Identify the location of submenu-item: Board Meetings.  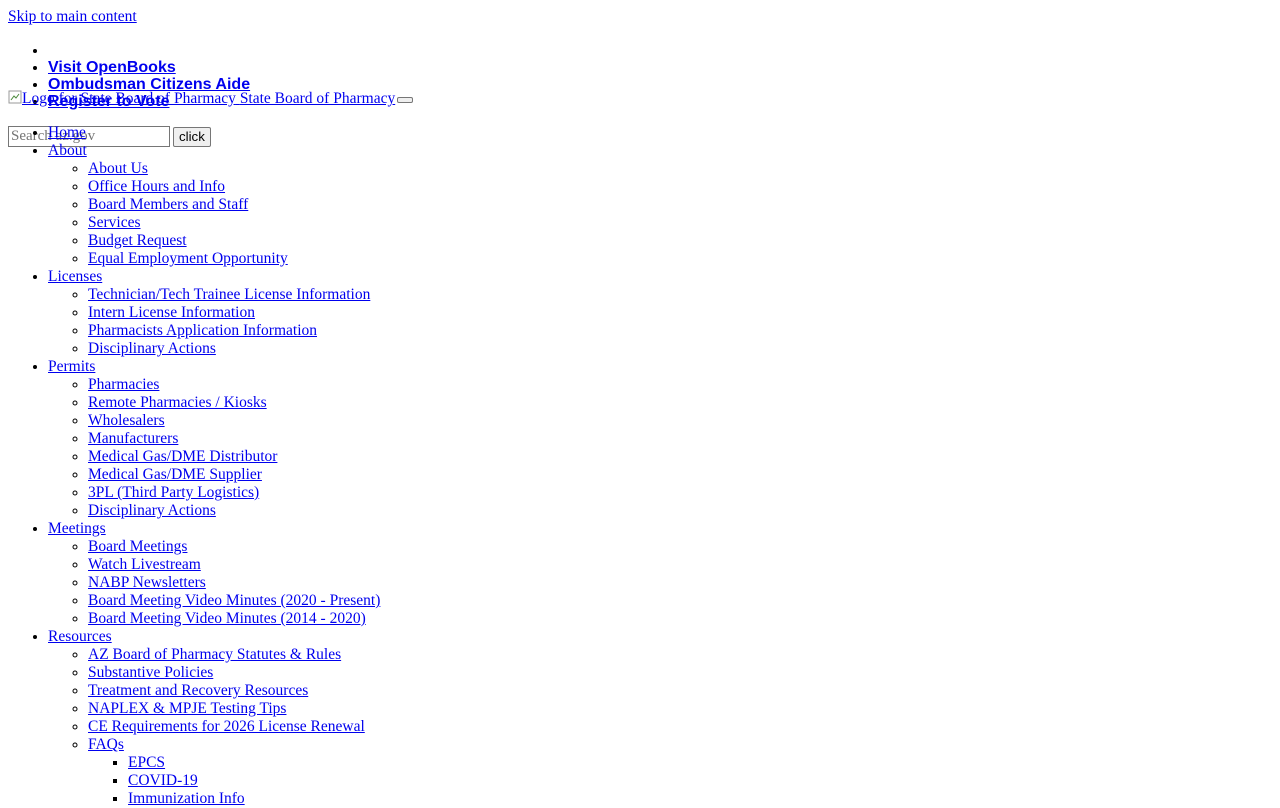
(234, 547).